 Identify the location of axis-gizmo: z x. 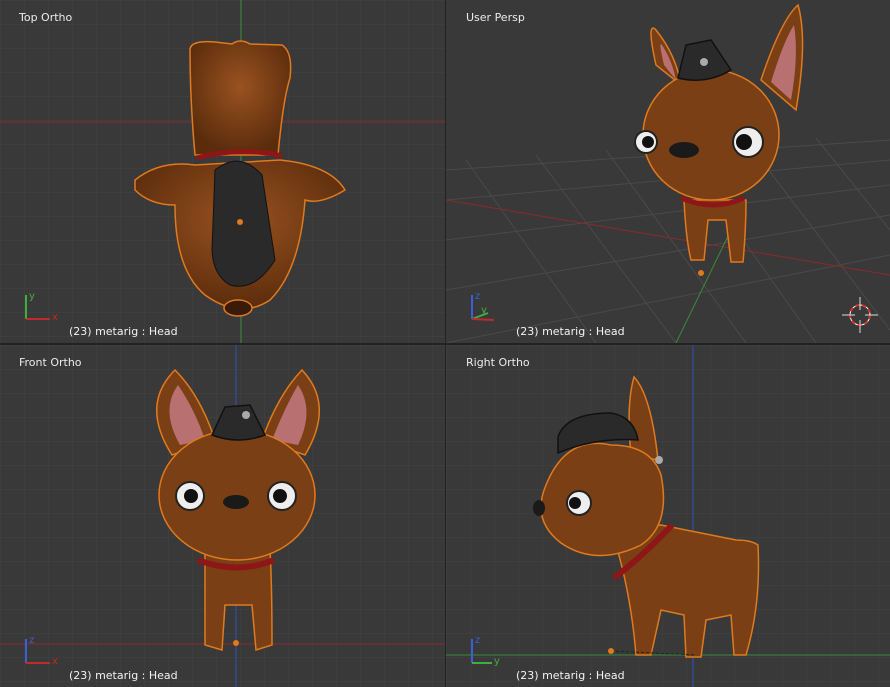
(41, 651).